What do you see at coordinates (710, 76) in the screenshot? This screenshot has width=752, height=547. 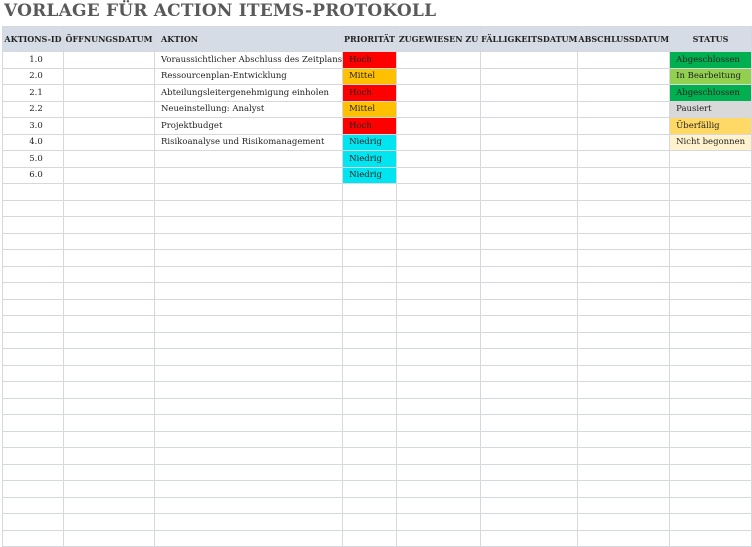 I see `cell-status: In Bearbeitung` at bounding box center [710, 76].